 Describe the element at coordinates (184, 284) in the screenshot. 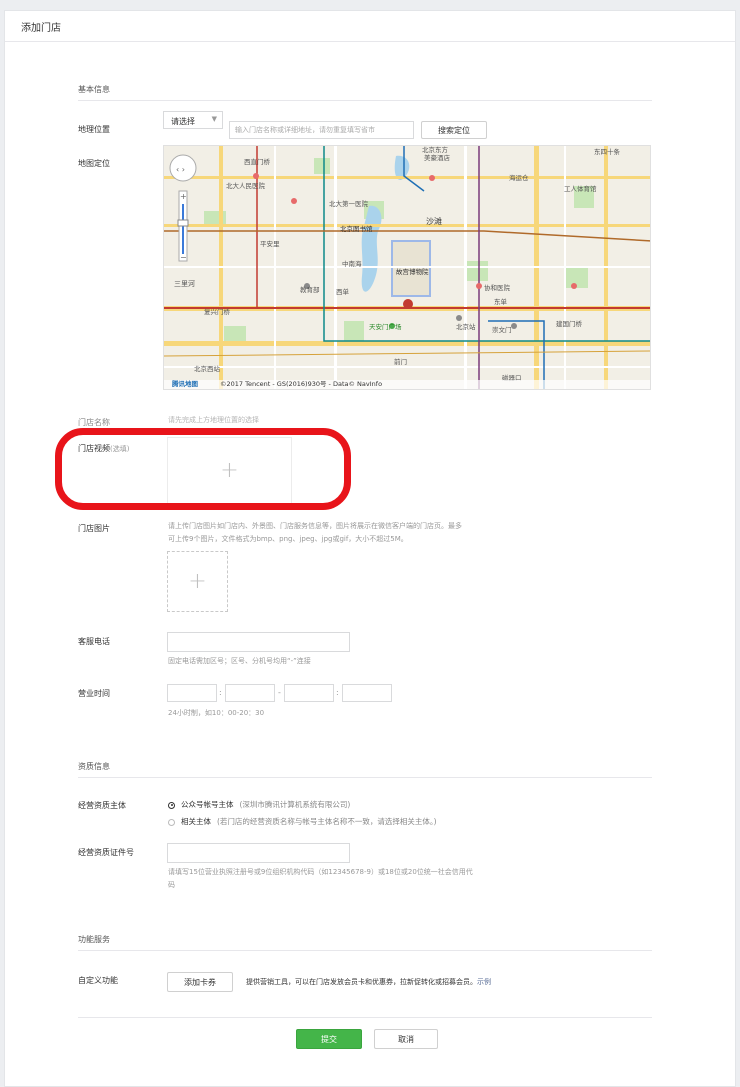

I see `svg-text: 三里河` at that location.